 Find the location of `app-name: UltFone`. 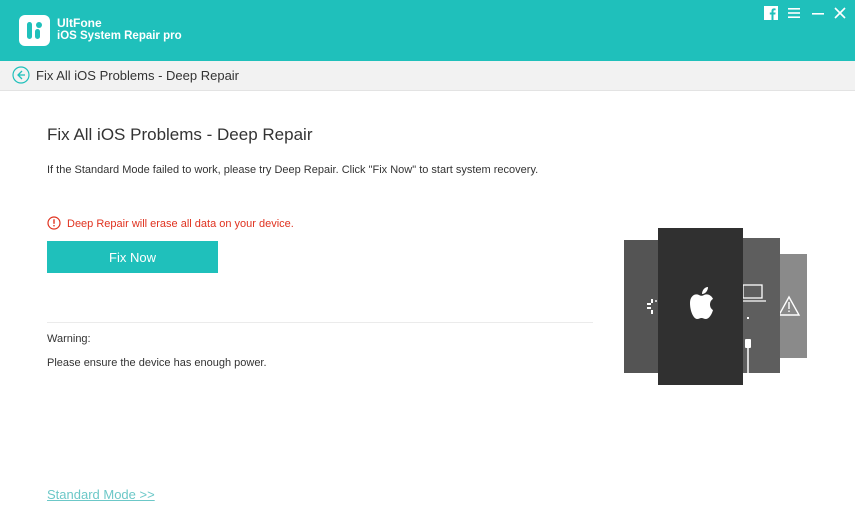

app-name: UltFone is located at coordinates (79, 23).